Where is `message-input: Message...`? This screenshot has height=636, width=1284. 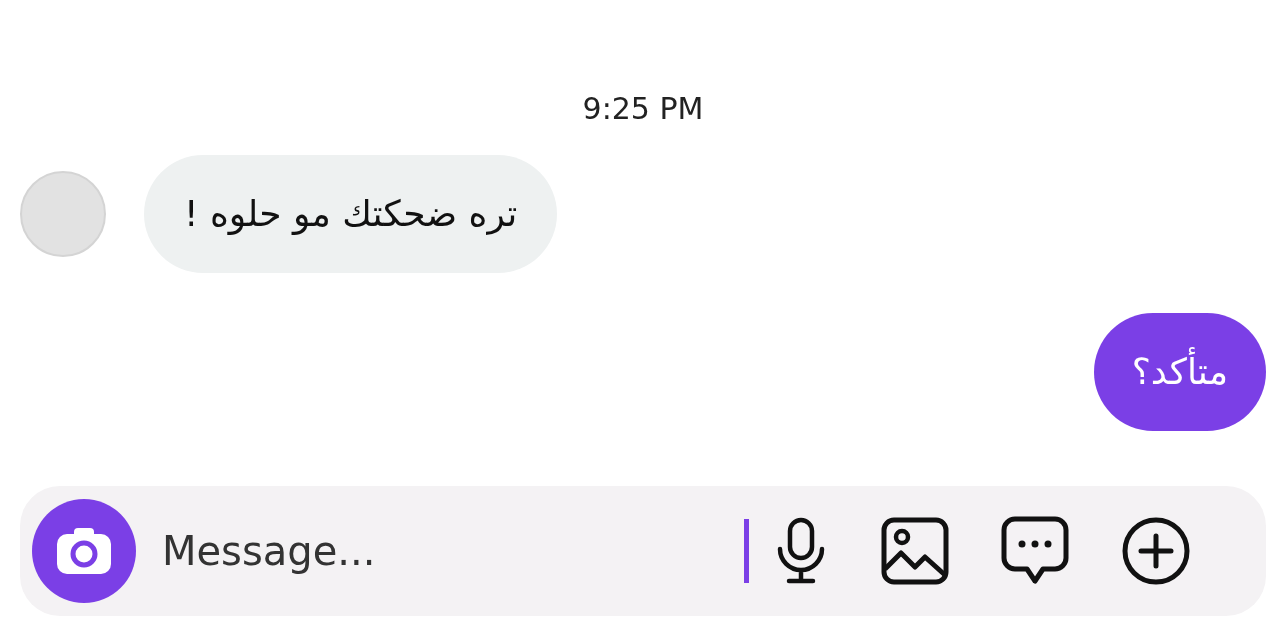
message-input: Message... is located at coordinates (440, 551).